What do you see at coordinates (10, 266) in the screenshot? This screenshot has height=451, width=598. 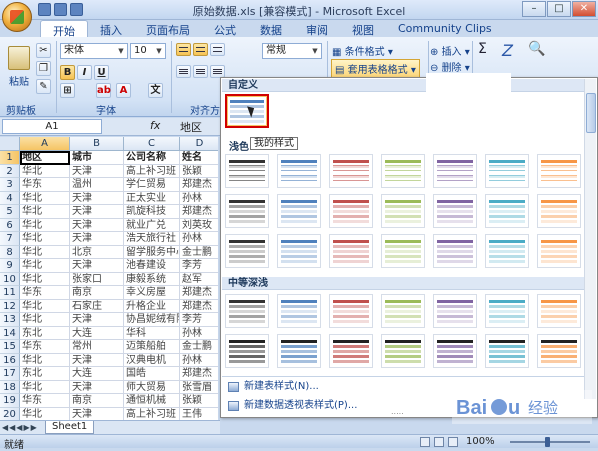 I see `row-header: 9` at bounding box center [10, 266].